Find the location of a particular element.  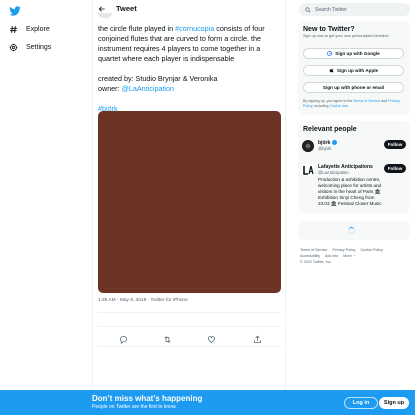

nav-explore-label: Explore is located at coordinates (38, 29).